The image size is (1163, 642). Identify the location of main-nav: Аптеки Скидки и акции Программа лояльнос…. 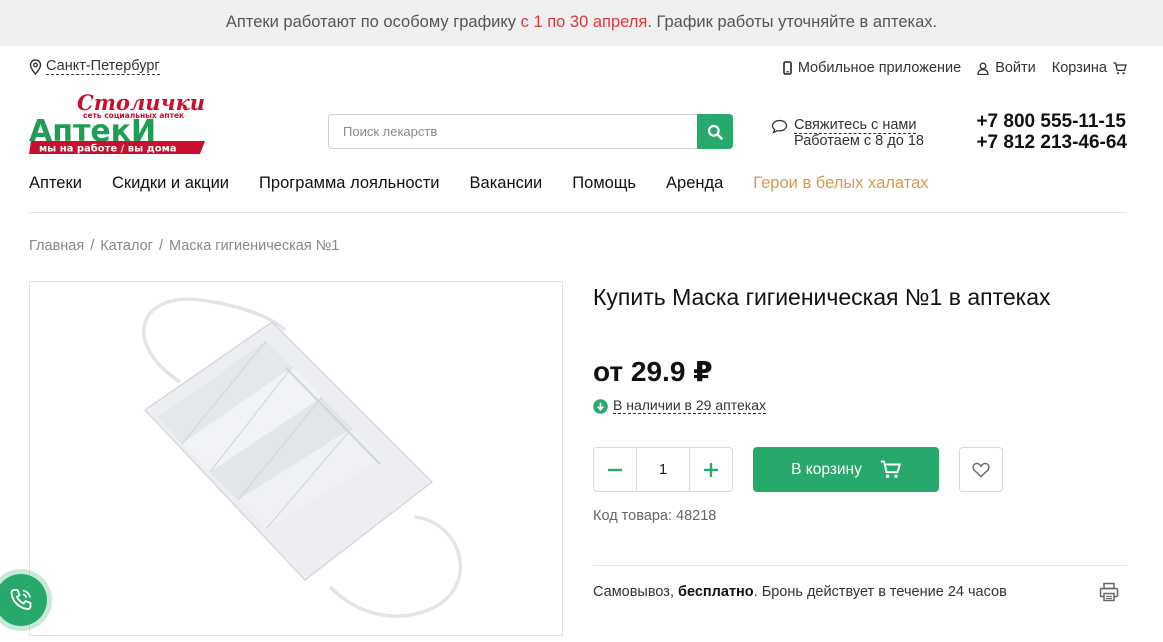
(479, 183).